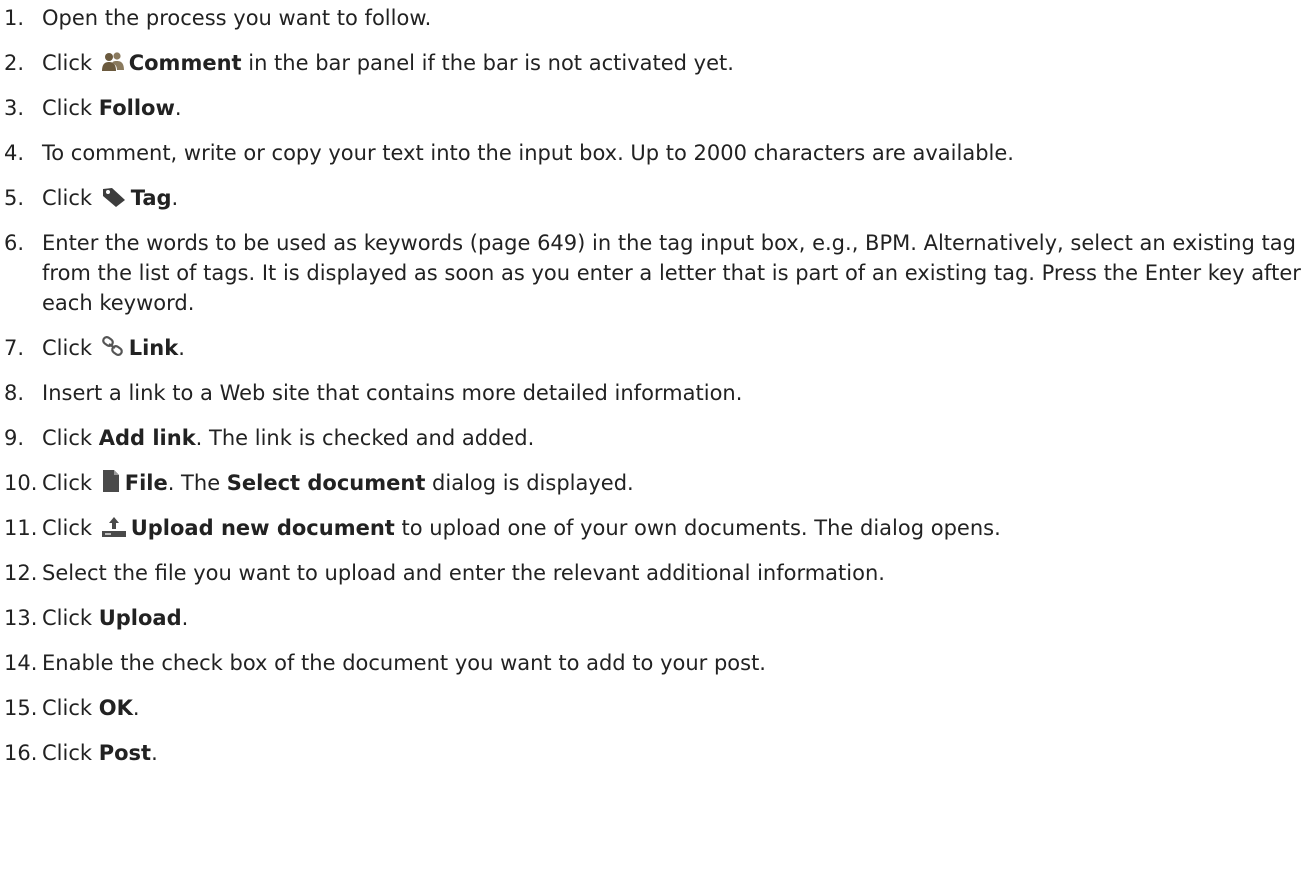 The width and height of the screenshot is (1306, 888). I want to click on step-number: 15., so click(21, 708).